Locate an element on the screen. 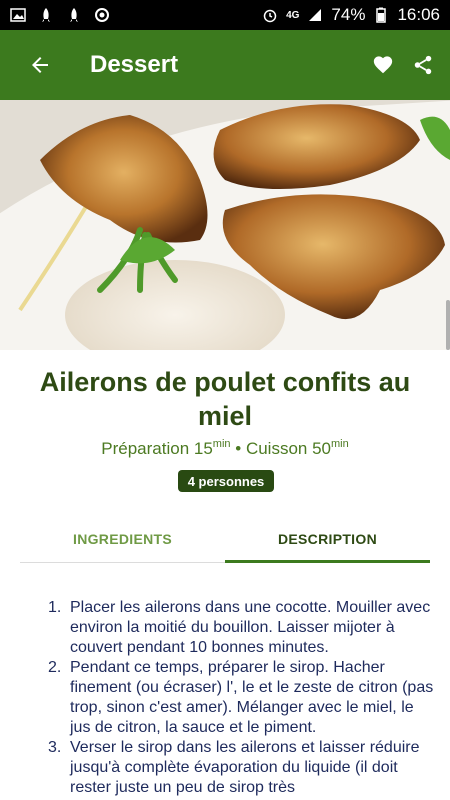 The width and height of the screenshot is (450, 800). gallery-icon is located at coordinates (18, 15).